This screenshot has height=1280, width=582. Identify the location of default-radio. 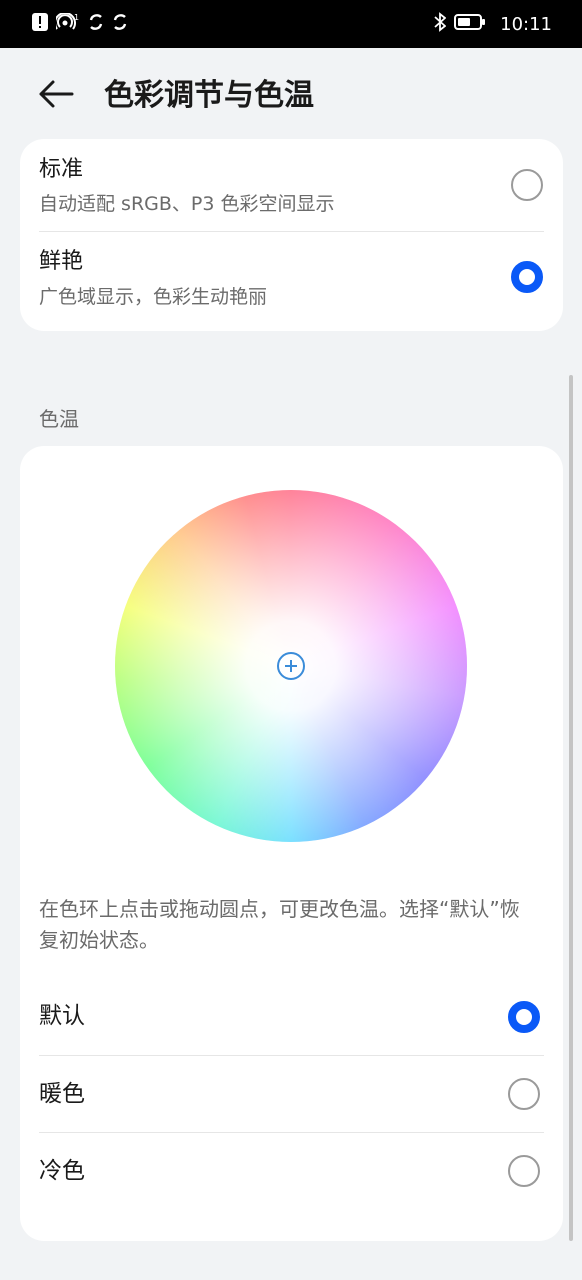
(524, 1017).